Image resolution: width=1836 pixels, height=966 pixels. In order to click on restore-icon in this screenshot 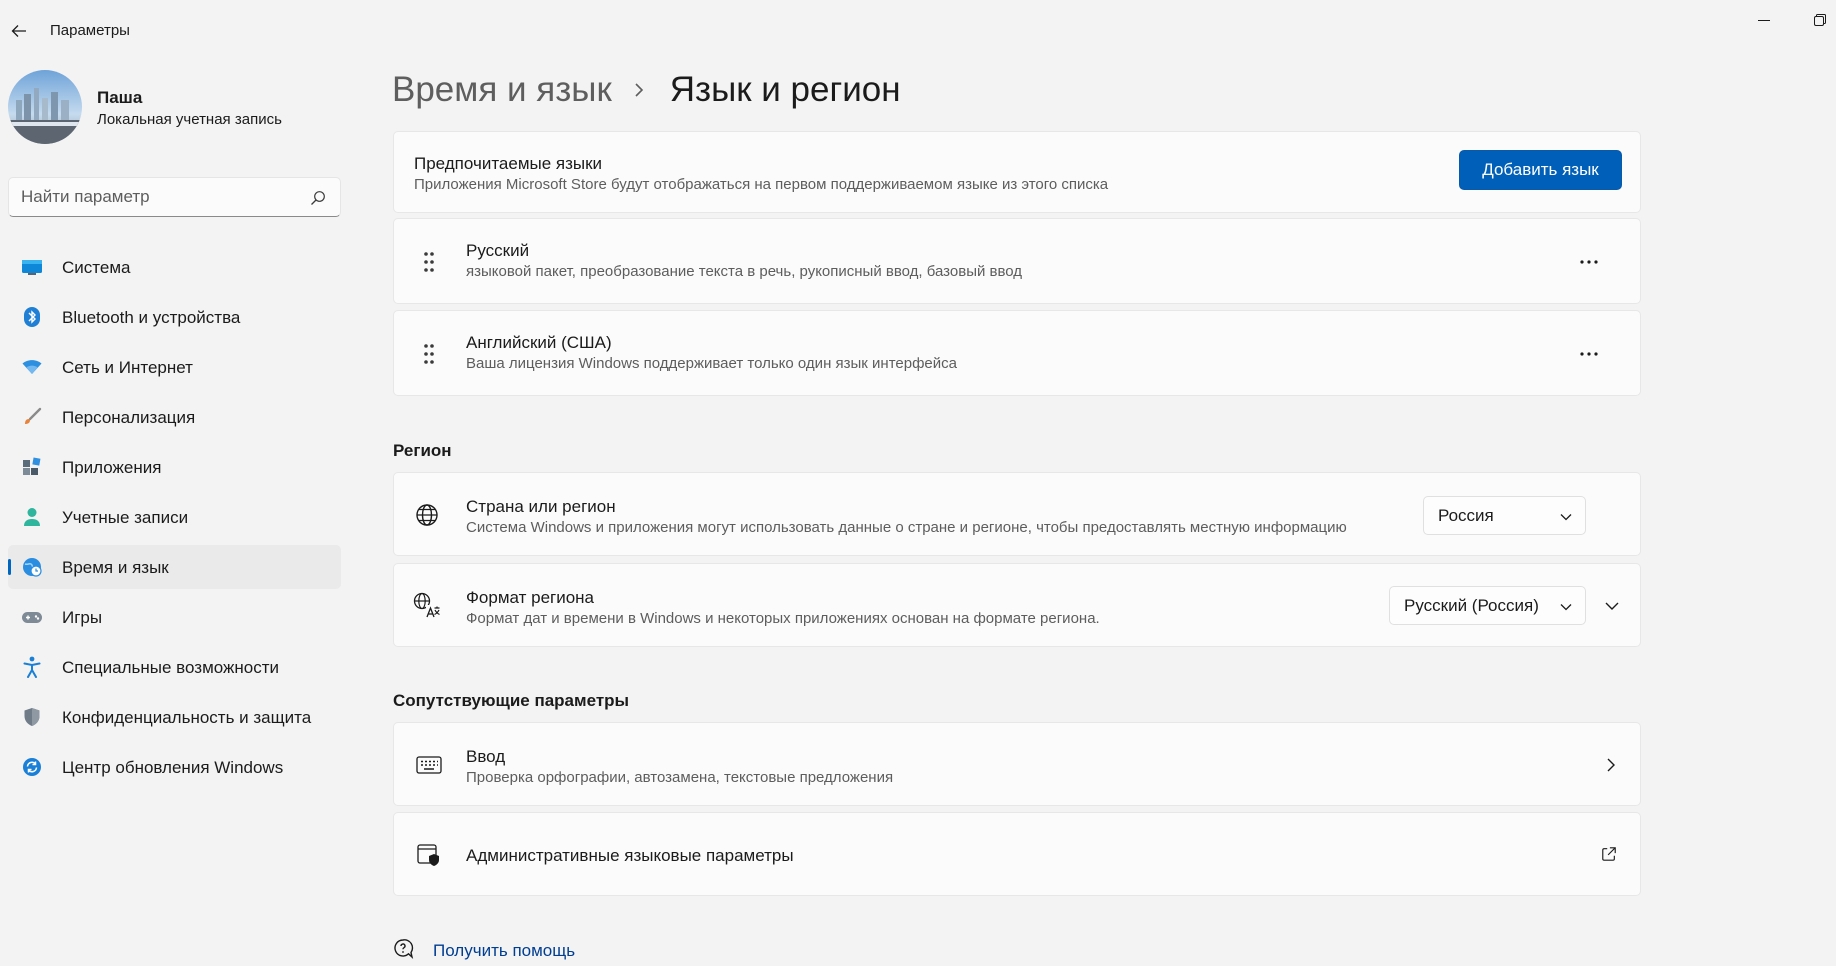, I will do `click(1820, 20)`.